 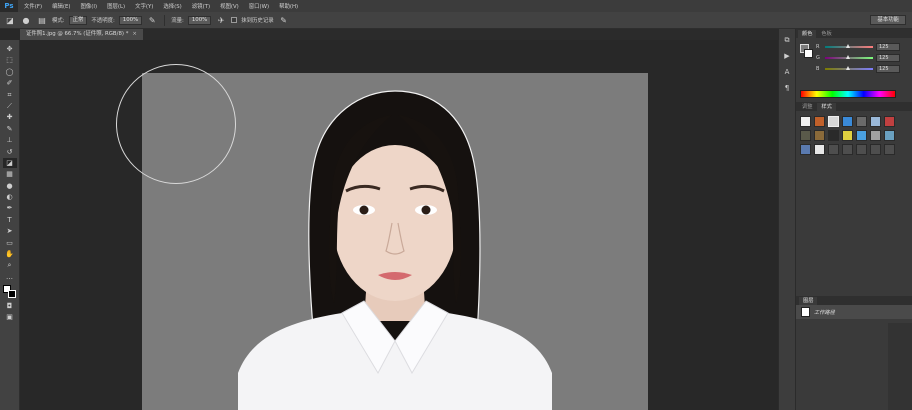 What do you see at coordinates (10, 83) in the screenshot?
I see `quick-select-icon: ✐` at bounding box center [10, 83].